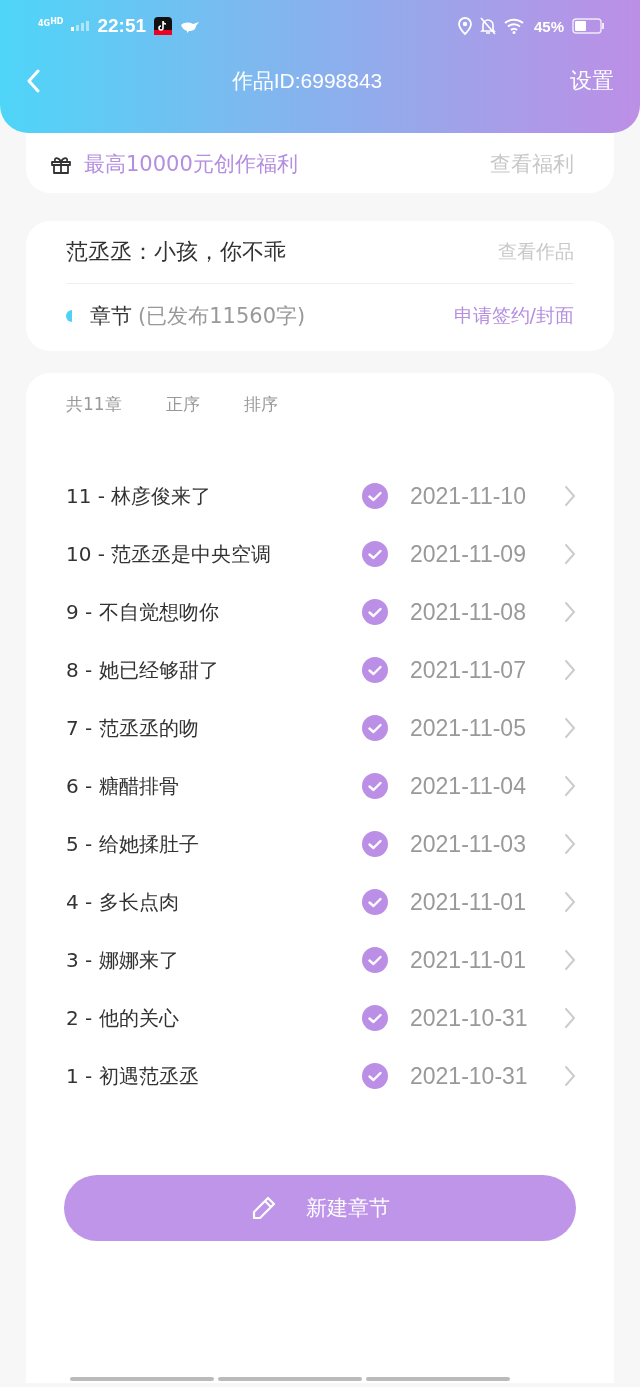  I want to click on chapter-row: 5 - 给她揉肚子 2021-11-03, so click(321, 844).